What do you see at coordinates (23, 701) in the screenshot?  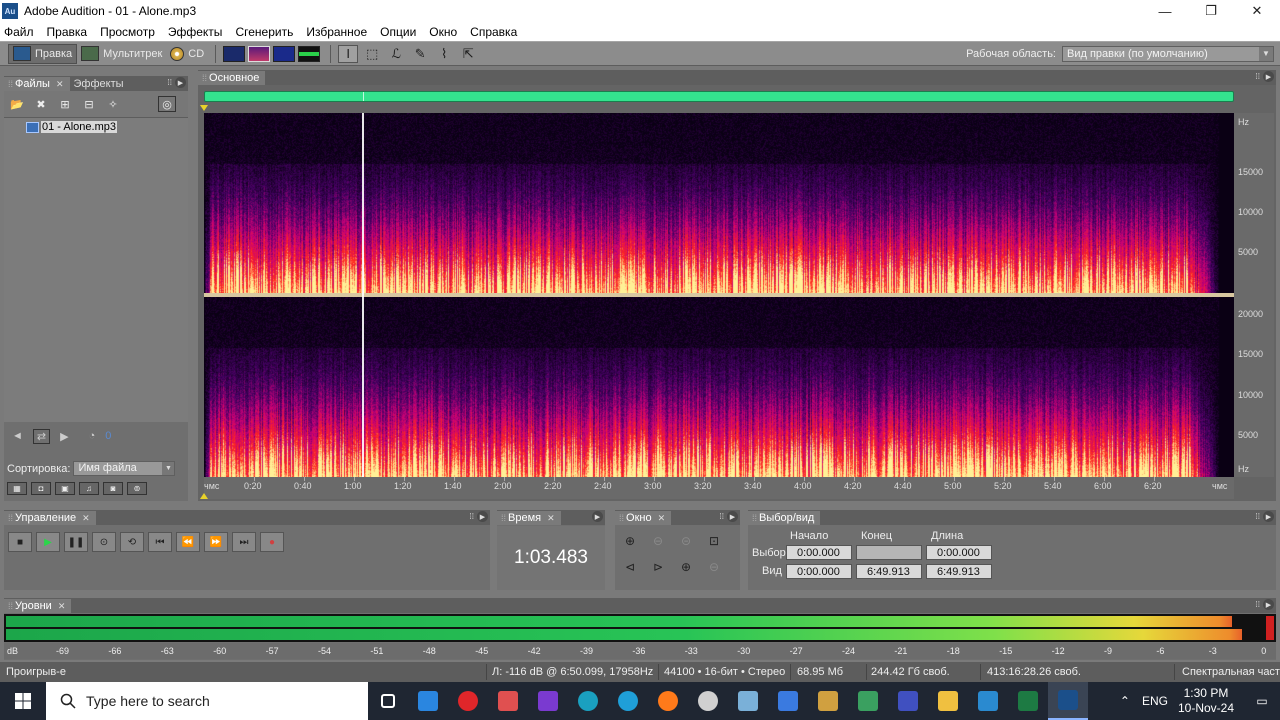 I see `start-button` at bounding box center [23, 701].